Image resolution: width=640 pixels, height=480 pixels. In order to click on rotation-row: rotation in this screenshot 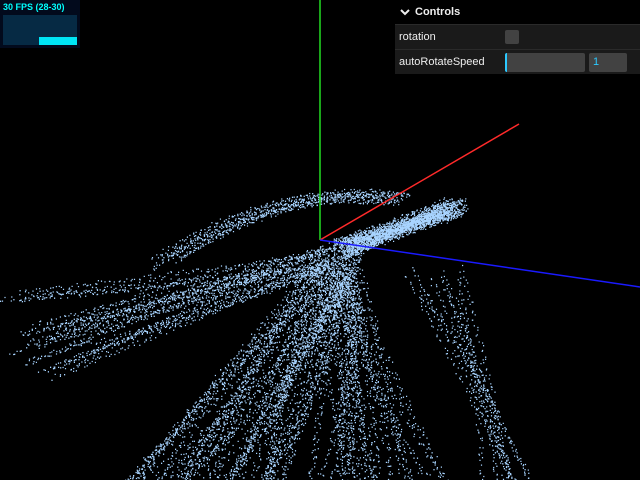, I will do `click(517, 36)`.